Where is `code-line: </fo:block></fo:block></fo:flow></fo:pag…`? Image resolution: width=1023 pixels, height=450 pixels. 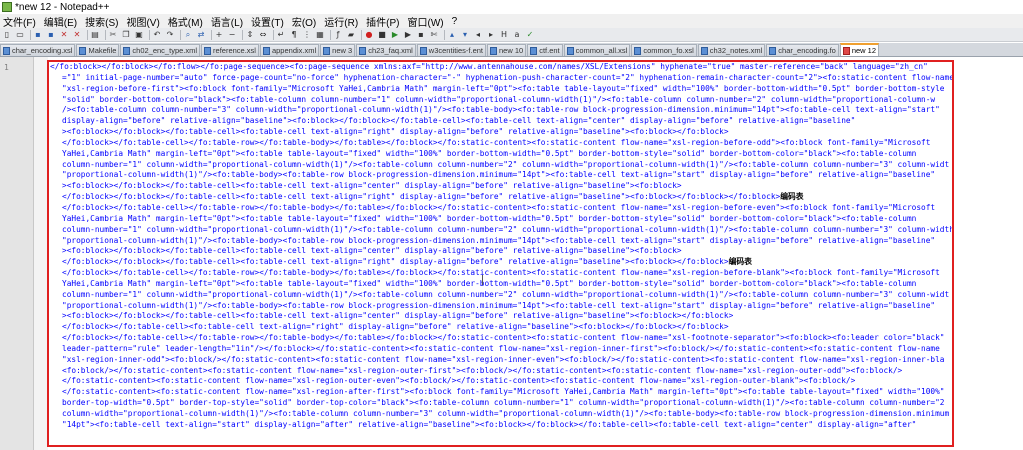 code-line: </fo:block></fo:block></fo:flow></fo:pag… is located at coordinates (536, 67).